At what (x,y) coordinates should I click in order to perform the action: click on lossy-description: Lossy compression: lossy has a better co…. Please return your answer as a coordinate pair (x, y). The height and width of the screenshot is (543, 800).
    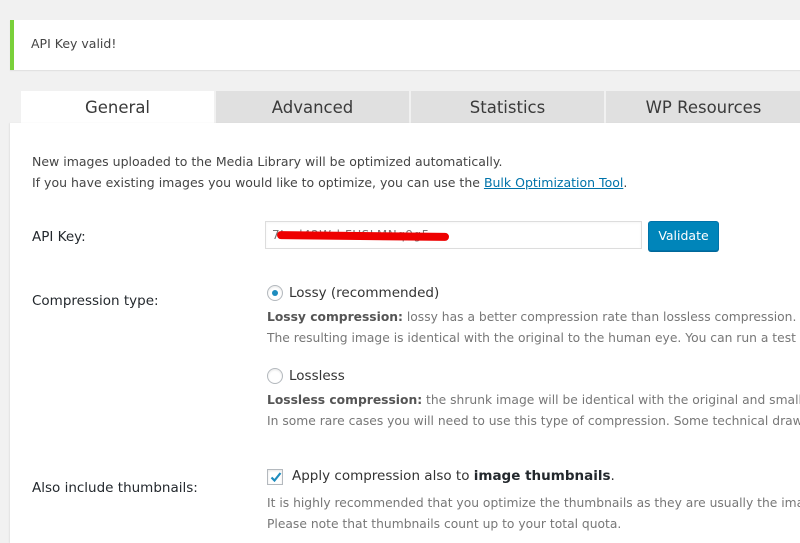
    Looking at the image, I should click on (533, 328).